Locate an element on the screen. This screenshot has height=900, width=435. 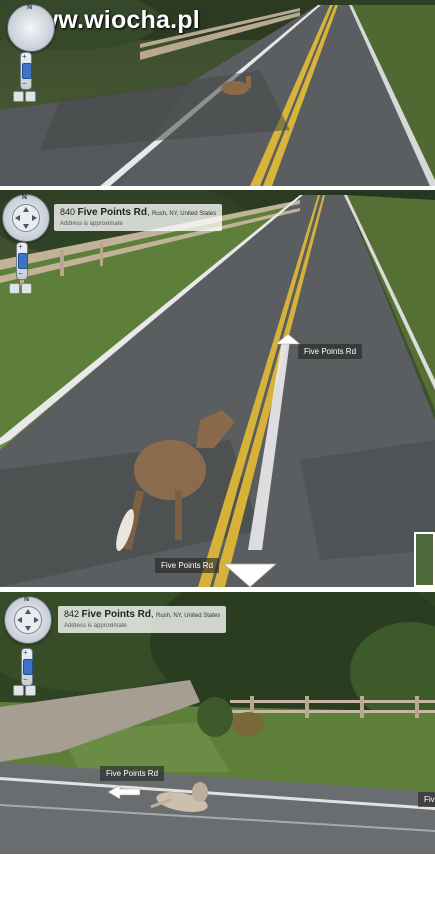
address-number: 842 is located at coordinates (72, 614).